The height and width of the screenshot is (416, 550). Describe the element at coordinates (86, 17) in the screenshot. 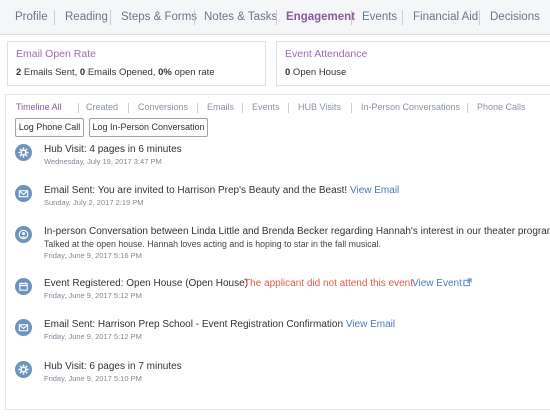

I see `tab-reading: Reading` at that location.